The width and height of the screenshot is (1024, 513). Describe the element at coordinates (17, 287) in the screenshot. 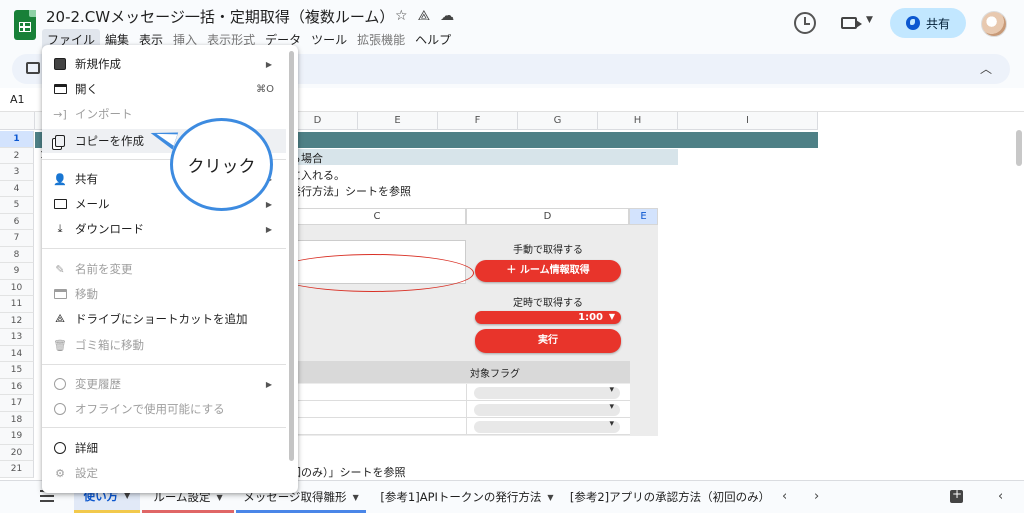

I see `row-header: 10` at that location.